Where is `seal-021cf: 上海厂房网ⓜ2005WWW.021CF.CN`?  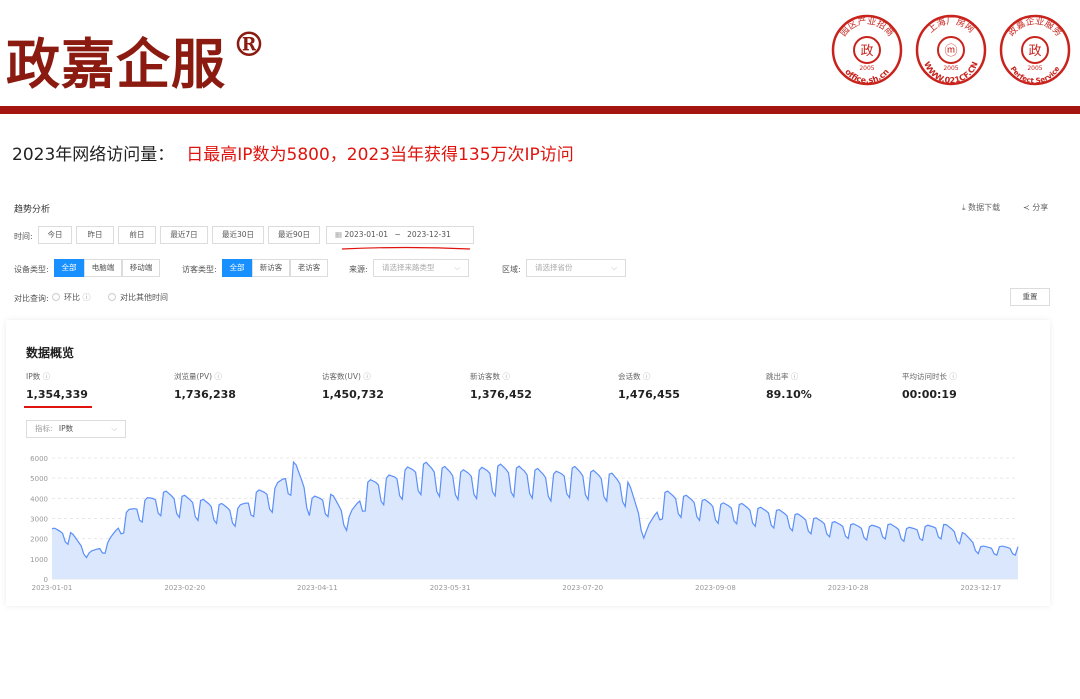
seal-021cf: 上海厂房网ⓜ2005WWW.021CF.CN is located at coordinates (951, 50).